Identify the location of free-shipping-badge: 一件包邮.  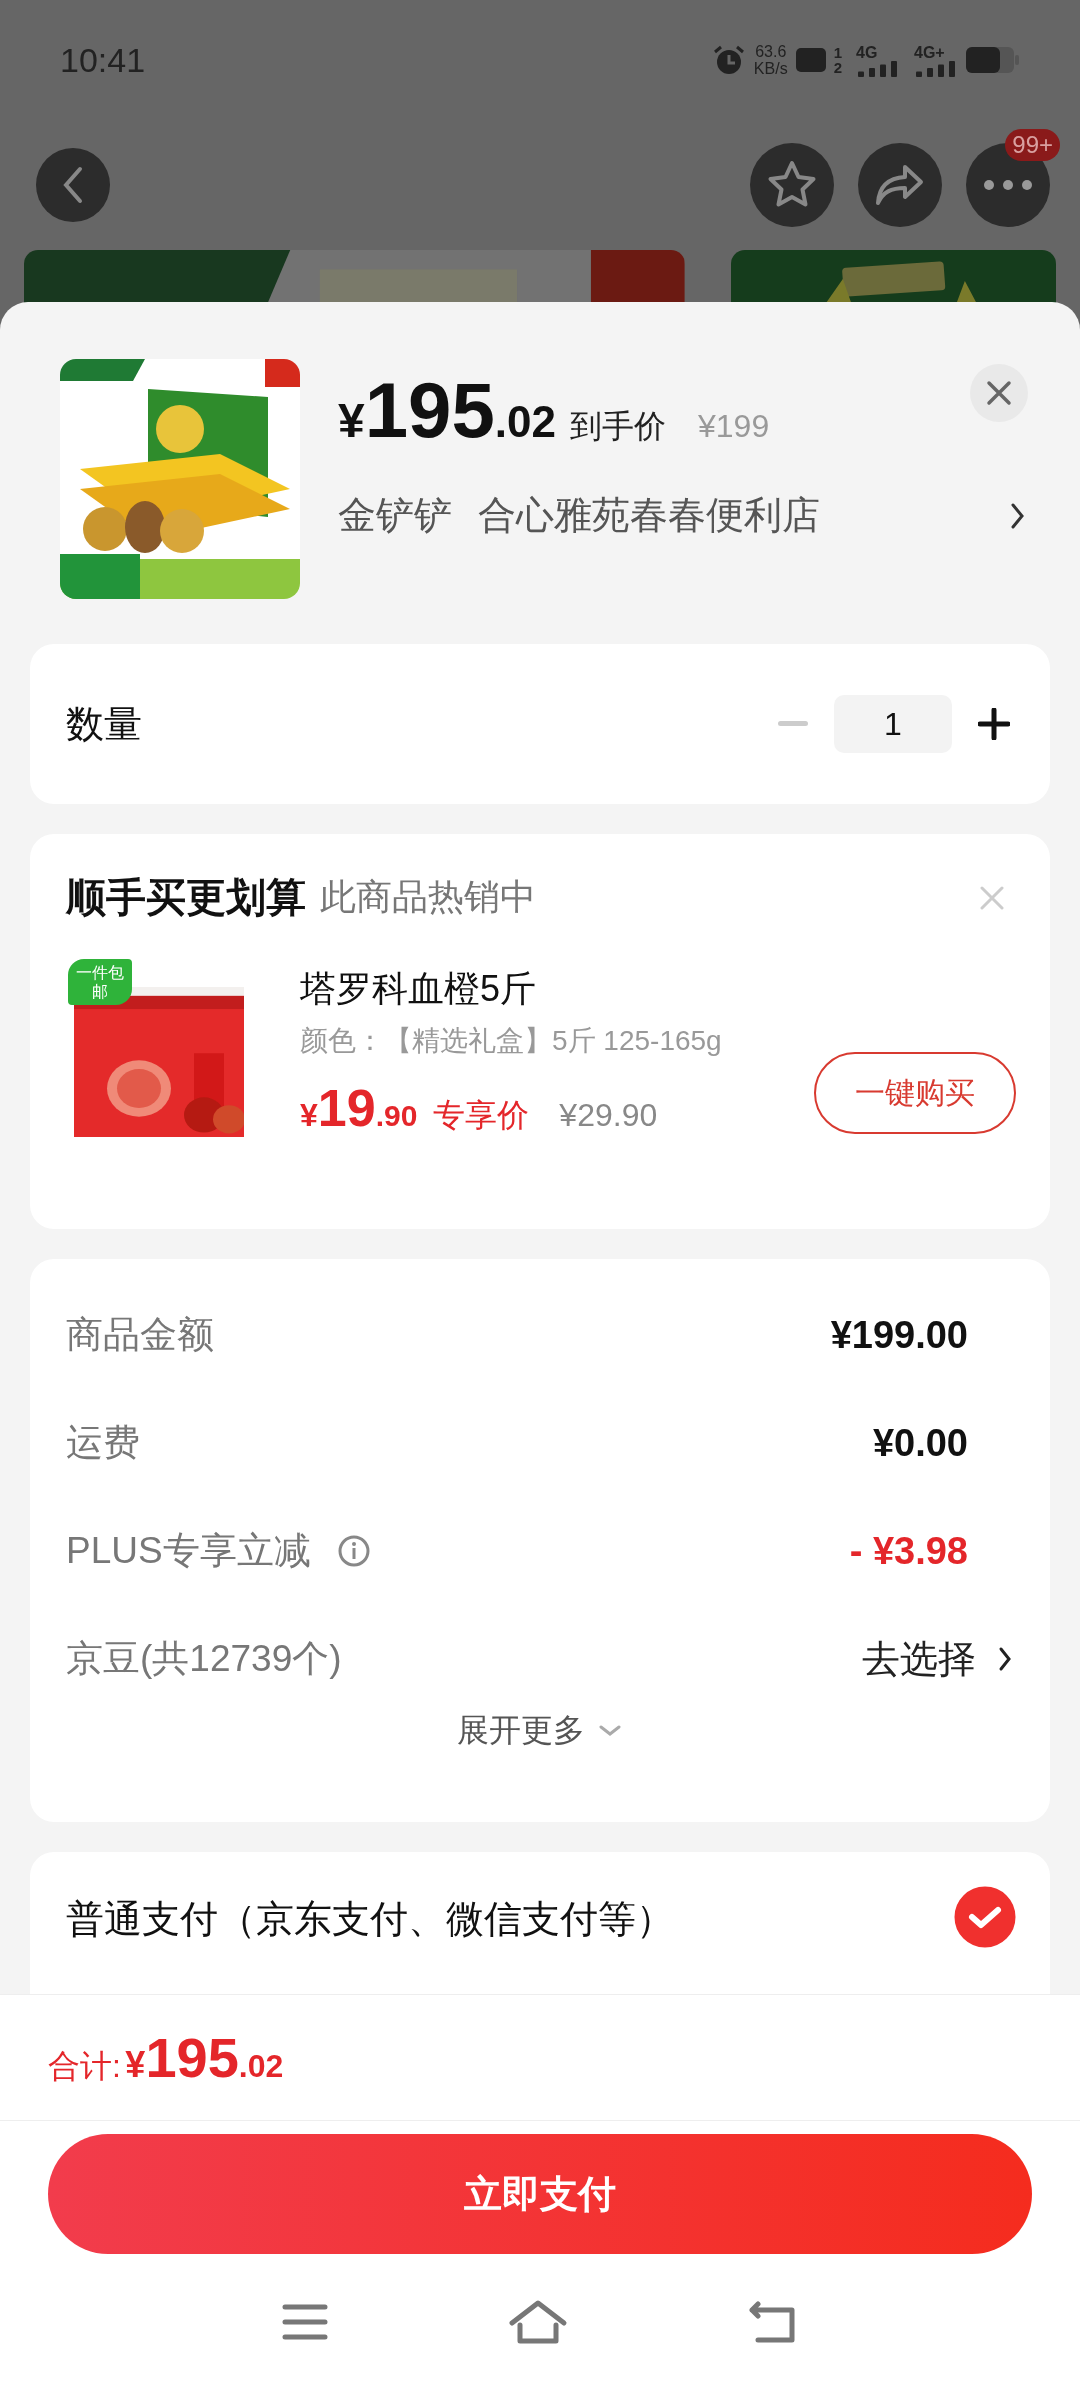
(100, 981).